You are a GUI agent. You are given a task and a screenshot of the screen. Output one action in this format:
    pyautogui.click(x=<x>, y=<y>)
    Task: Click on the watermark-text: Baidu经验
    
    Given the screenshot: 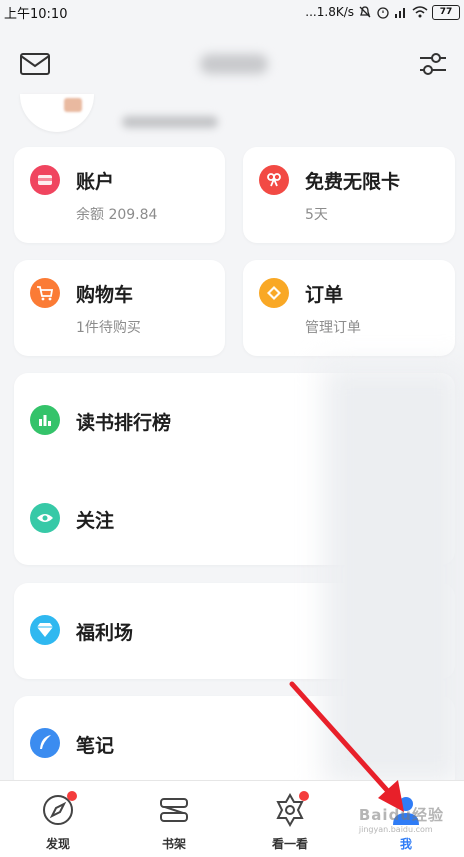 What is the action you would take?
    pyautogui.click(x=401, y=815)
    